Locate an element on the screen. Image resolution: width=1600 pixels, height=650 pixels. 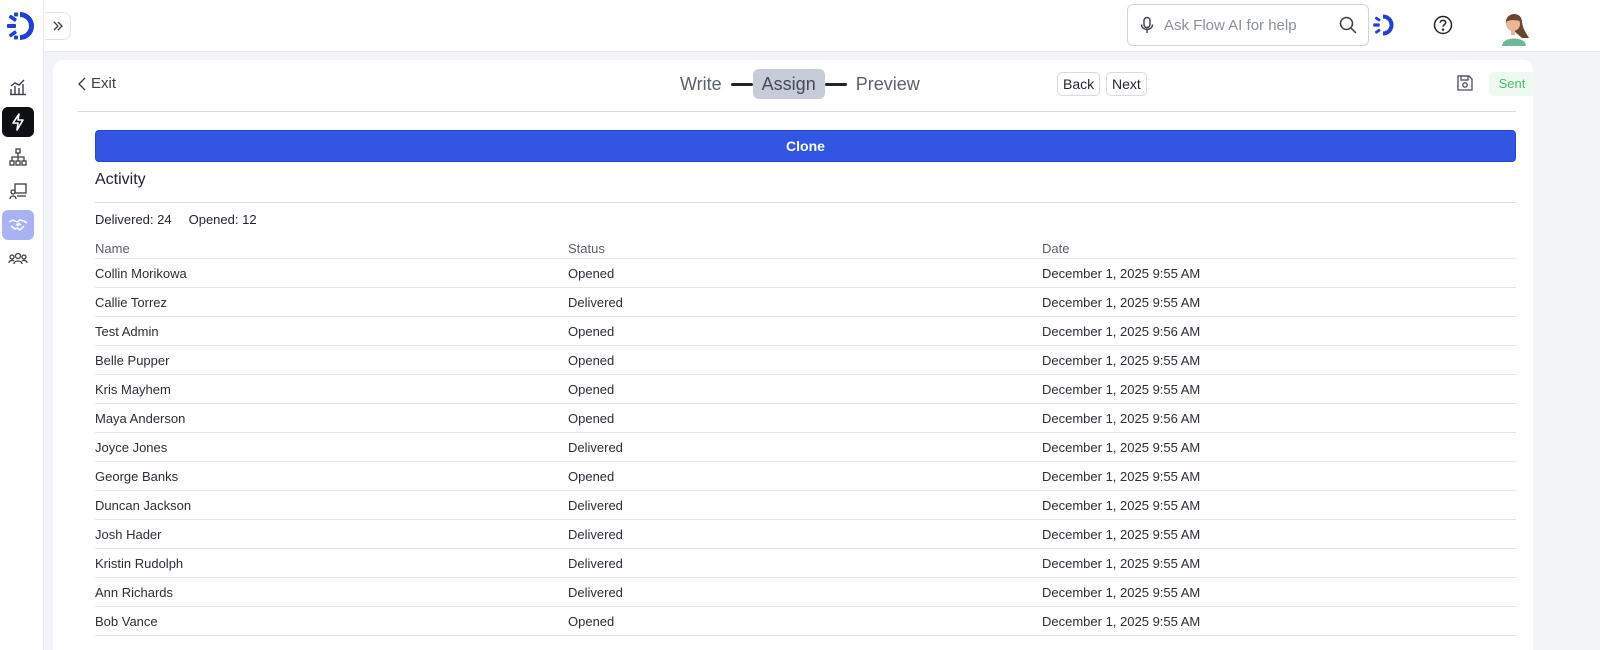
save-icon is located at coordinates (1465, 83).